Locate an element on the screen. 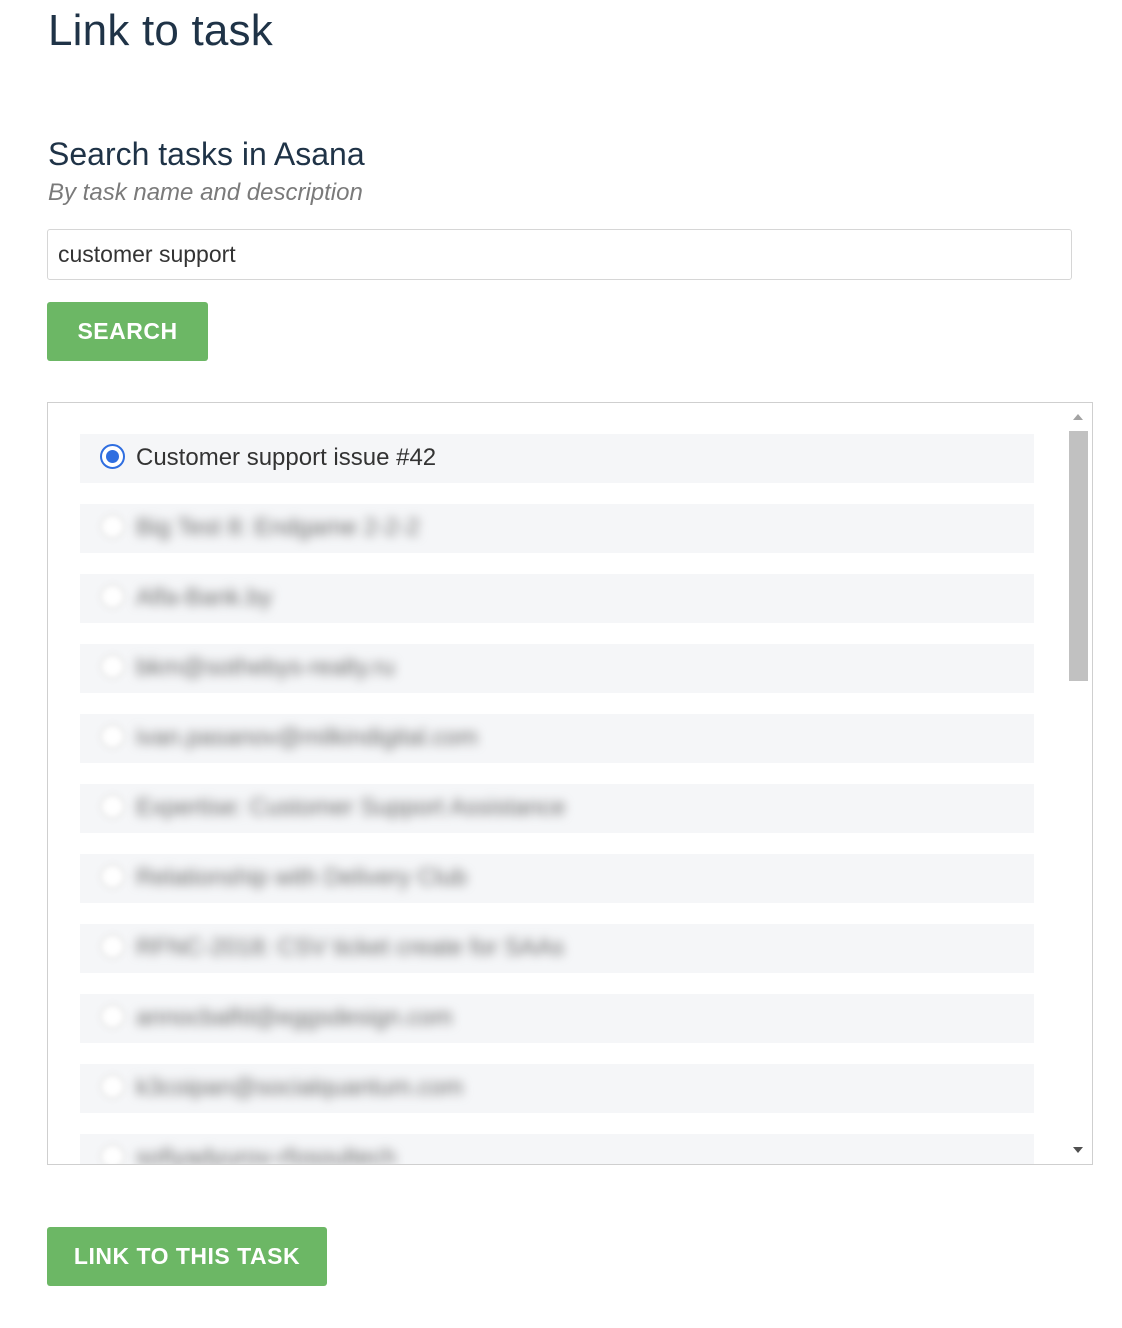 Image resolution: width=1122 pixels, height=1328 pixels. radio-selected-icon is located at coordinates (112, 456).